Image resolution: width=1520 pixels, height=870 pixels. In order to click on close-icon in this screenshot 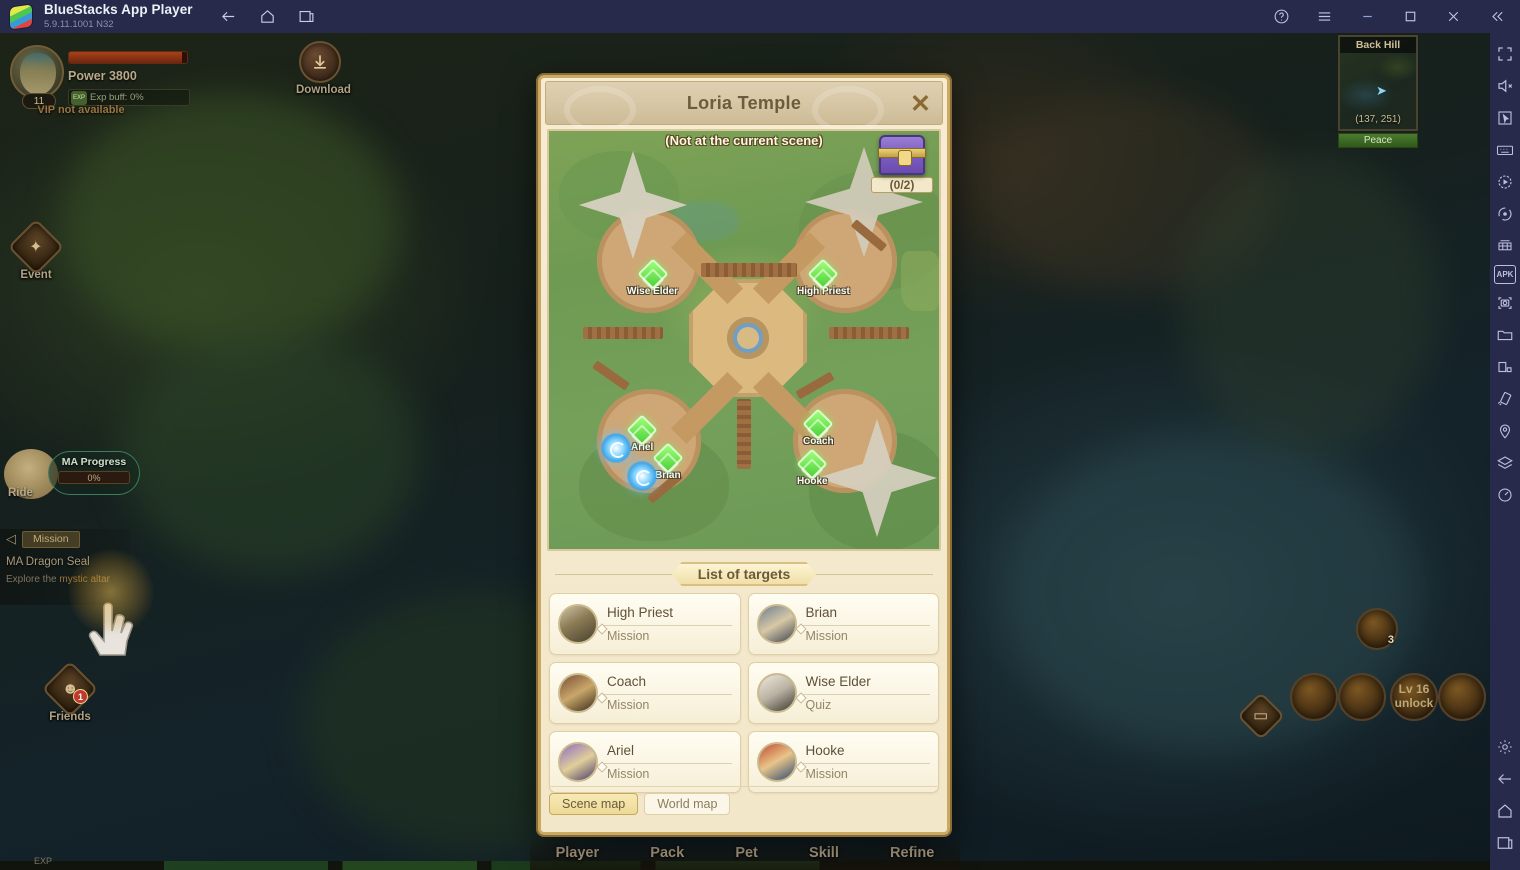, I will do `click(1453, 16)`.